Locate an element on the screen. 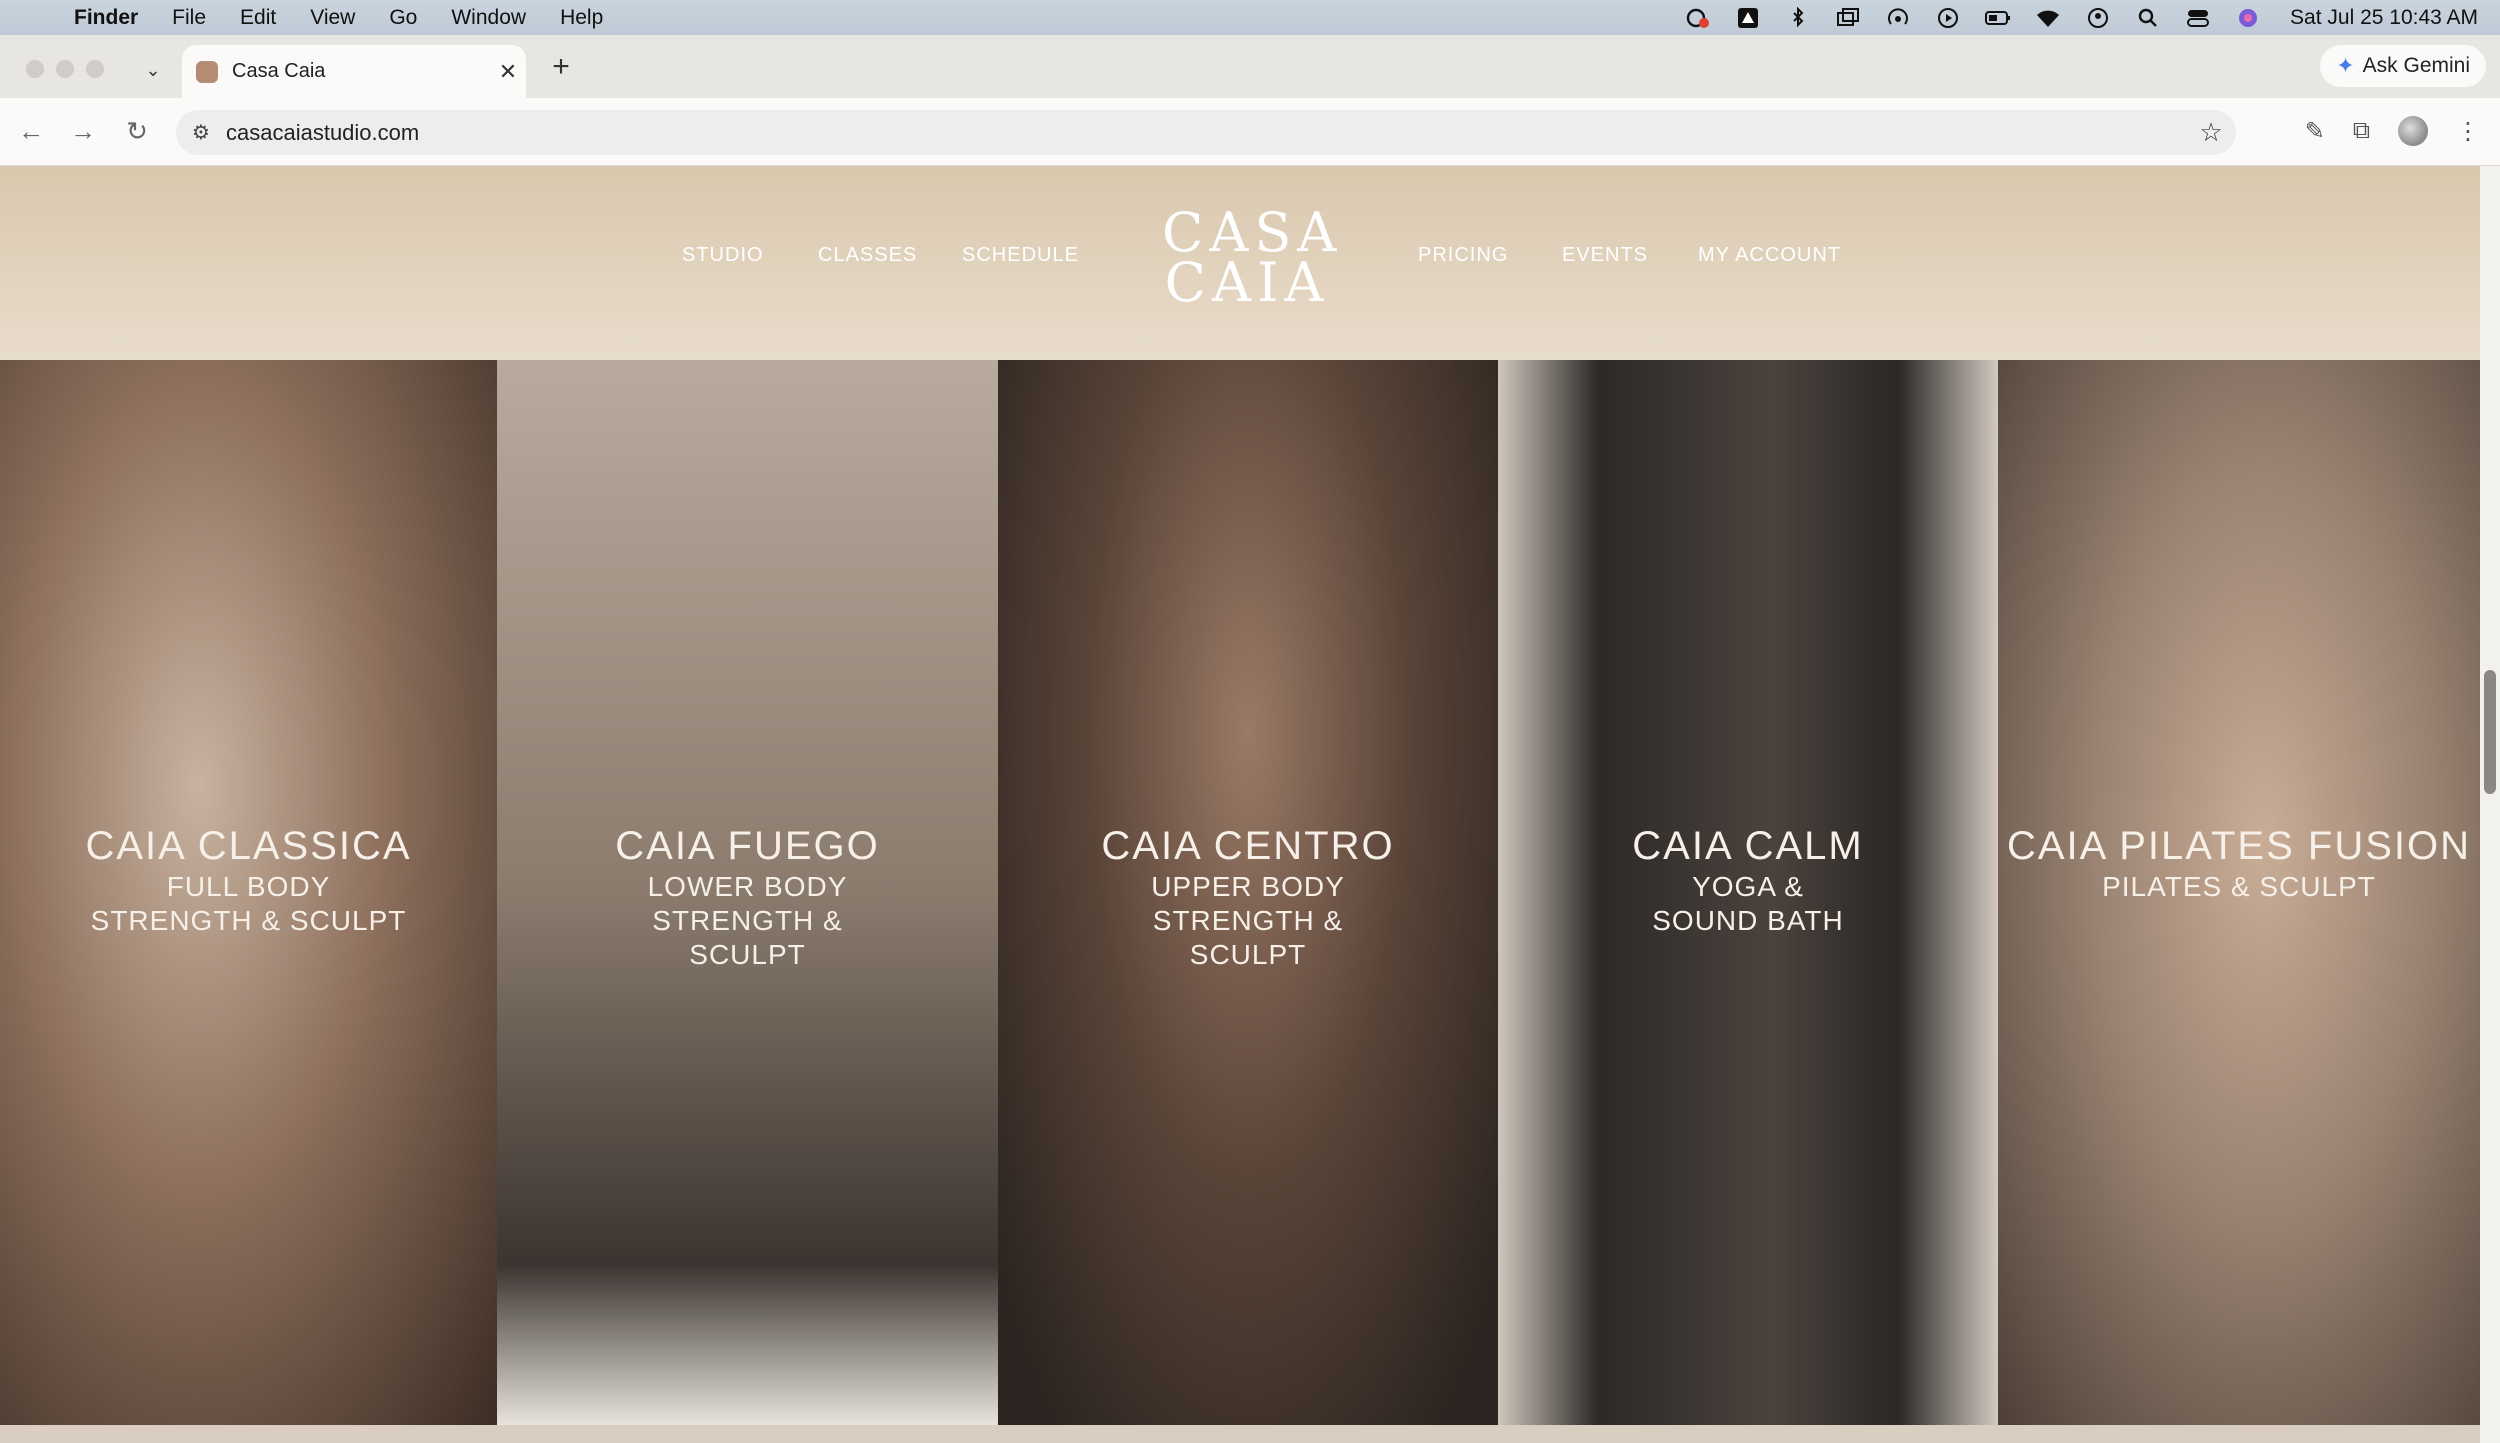 This screenshot has width=2500, height=1443. menu-window: Window is located at coordinates (488, 18).